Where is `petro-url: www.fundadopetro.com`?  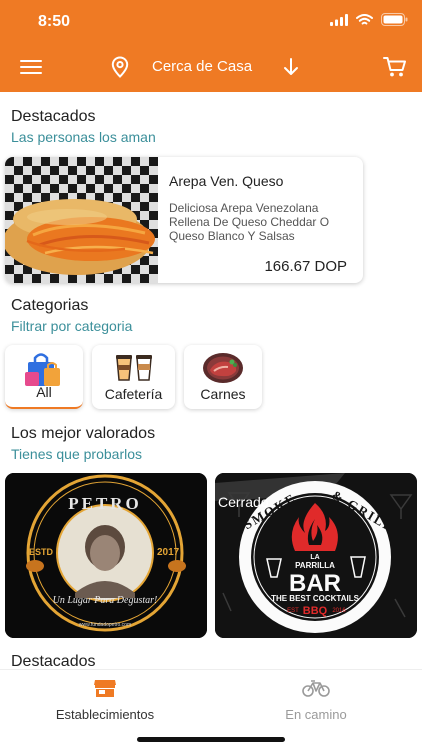 petro-url: www.fundadopetro.com is located at coordinates (105, 625).